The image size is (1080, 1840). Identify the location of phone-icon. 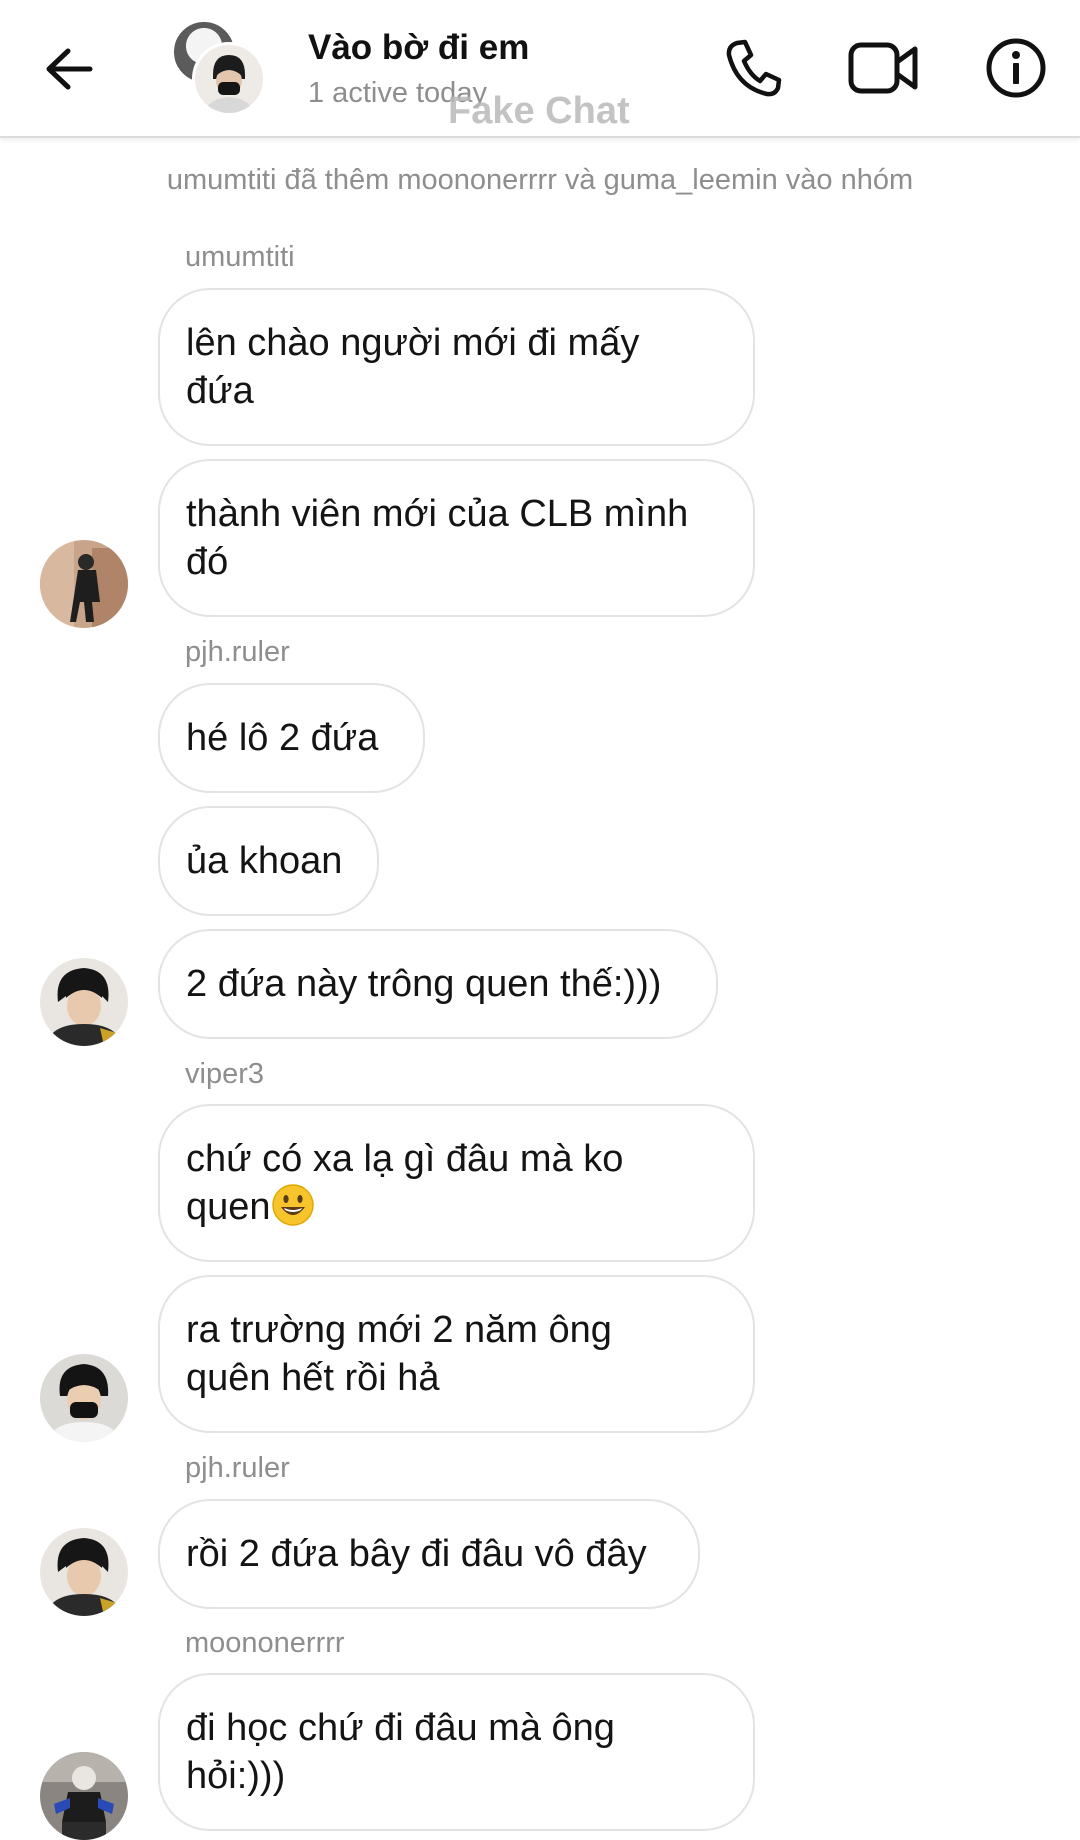
(754, 68).